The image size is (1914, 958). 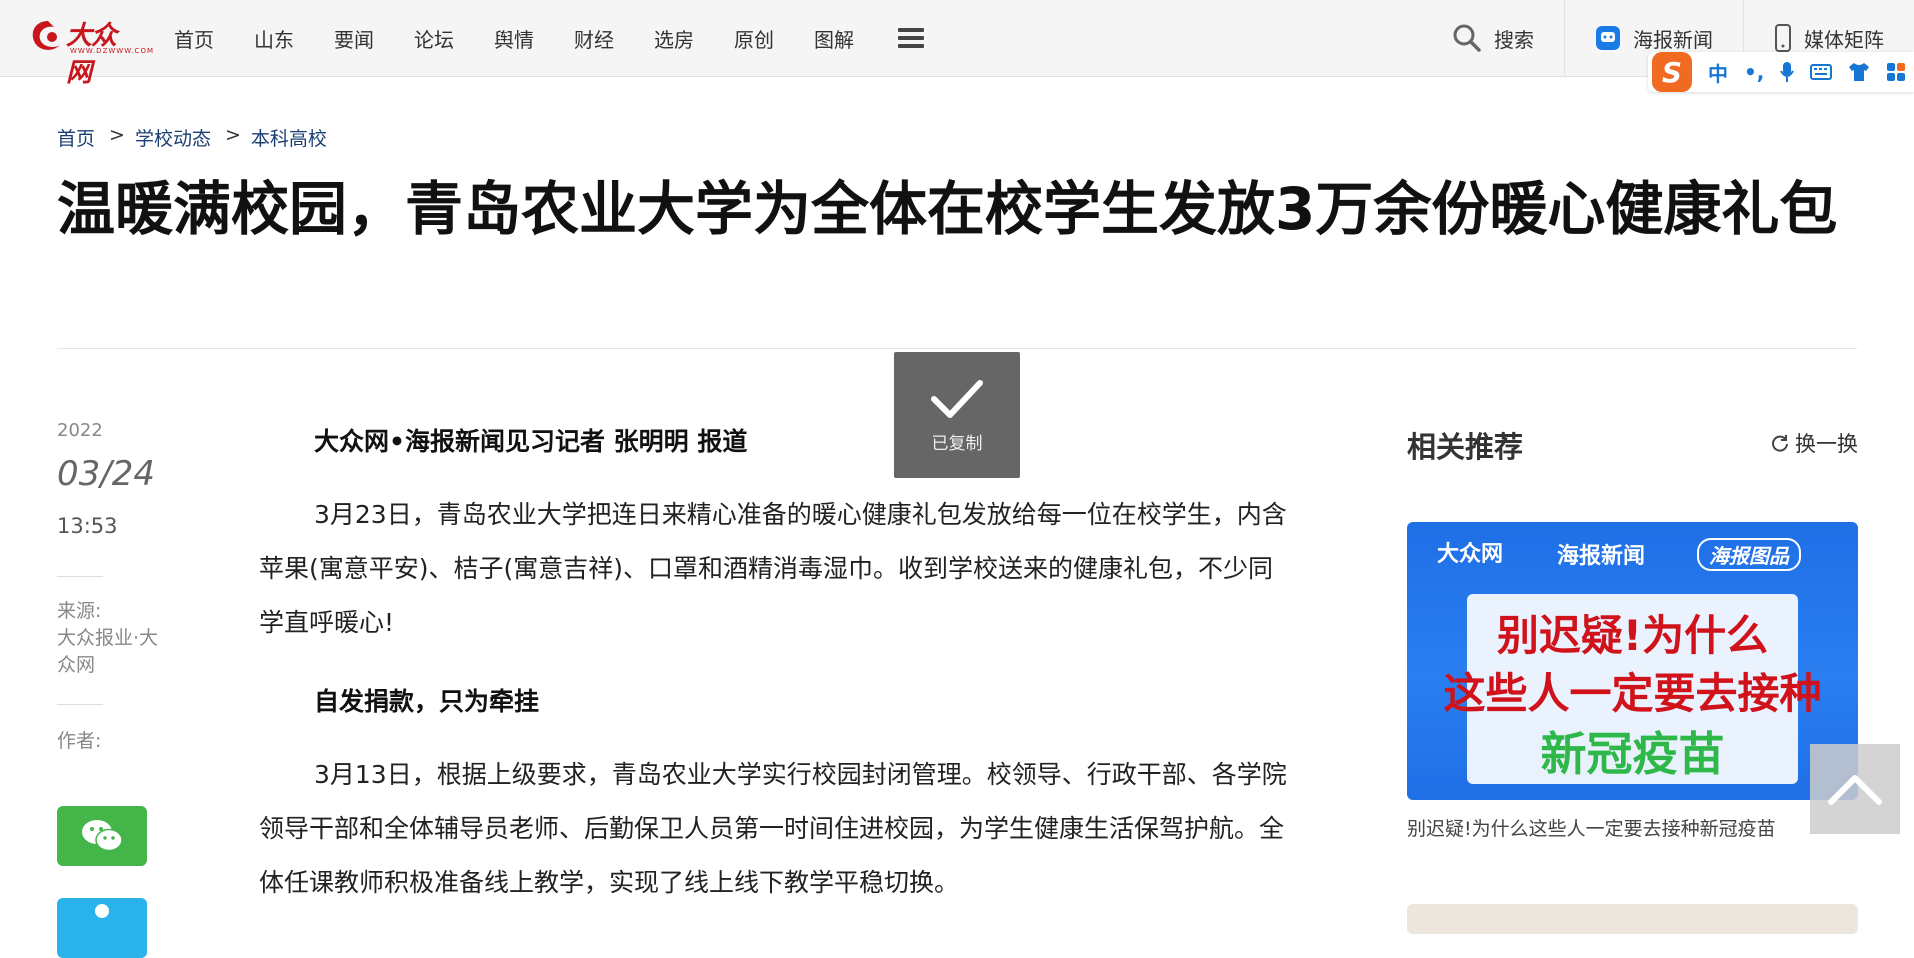 I want to click on sogou-ime-logo-icon: S, so click(x=1672, y=72).